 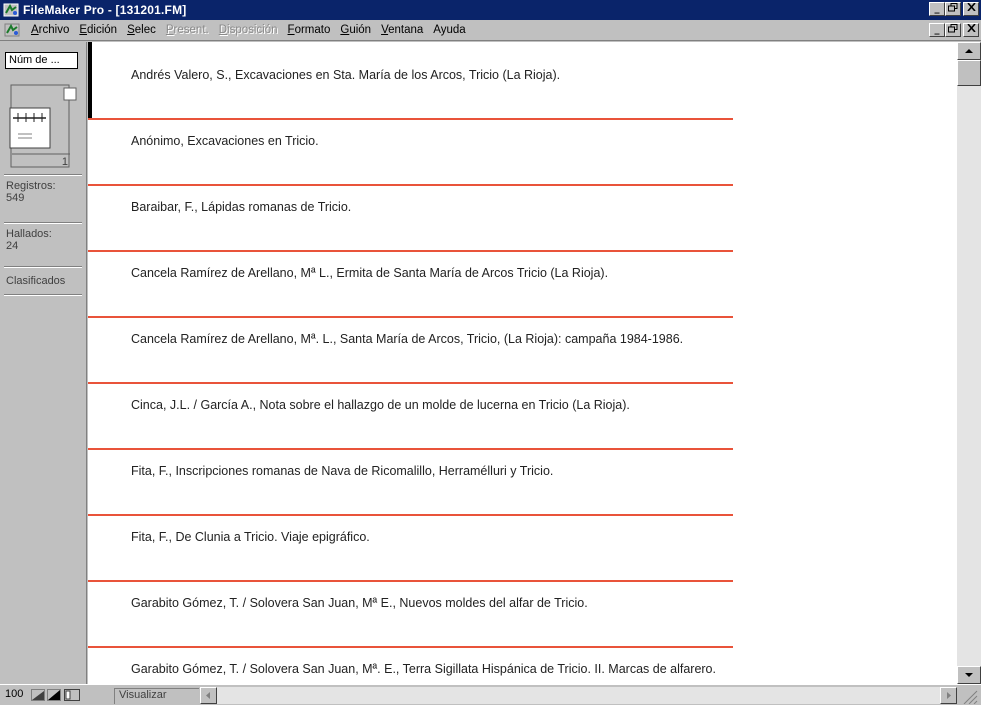 I want to click on document-close-button, so click(x=971, y=30).